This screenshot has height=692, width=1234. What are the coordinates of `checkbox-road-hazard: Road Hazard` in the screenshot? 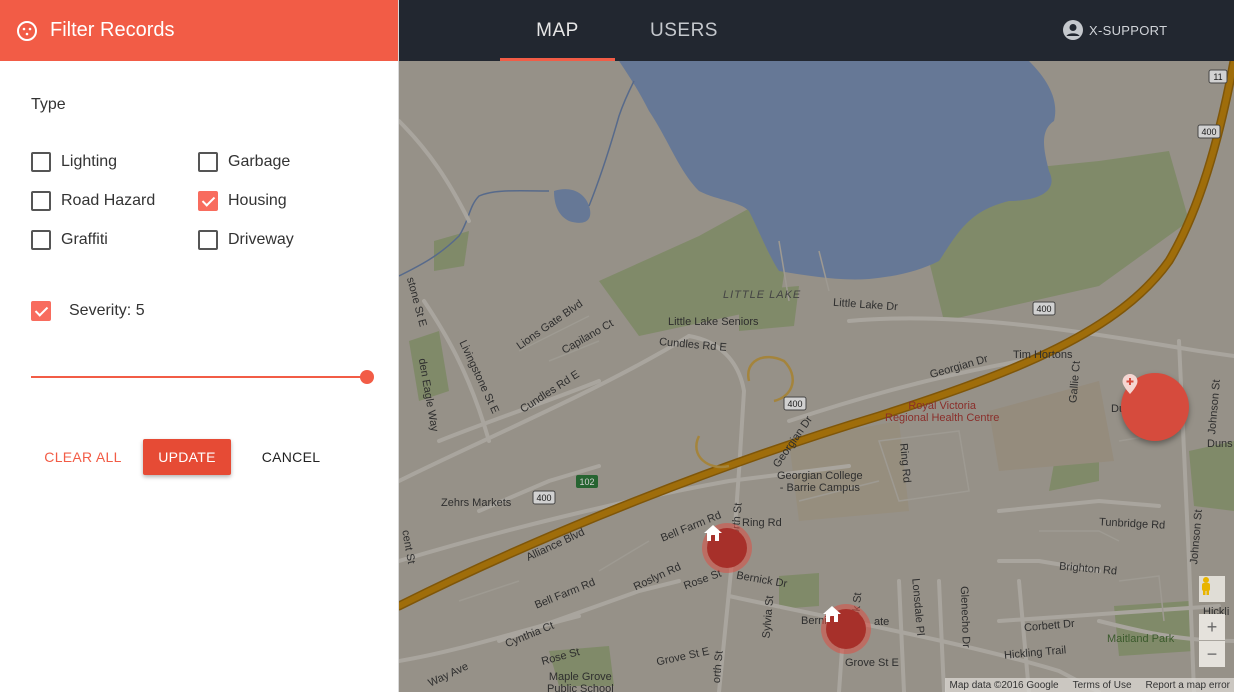 It's located at (93, 201).